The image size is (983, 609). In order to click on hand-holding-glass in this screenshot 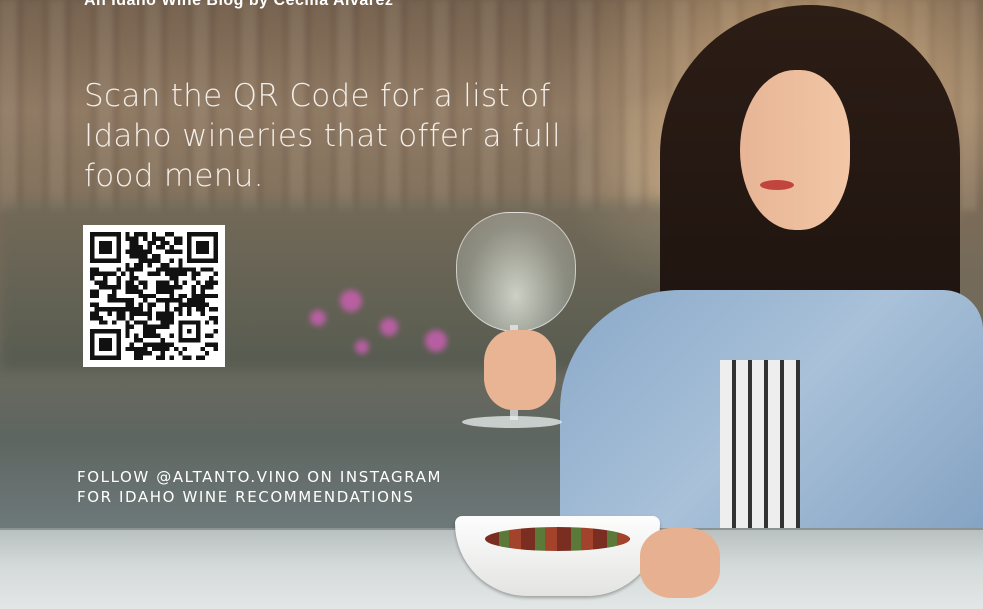, I will do `click(520, 370)`.